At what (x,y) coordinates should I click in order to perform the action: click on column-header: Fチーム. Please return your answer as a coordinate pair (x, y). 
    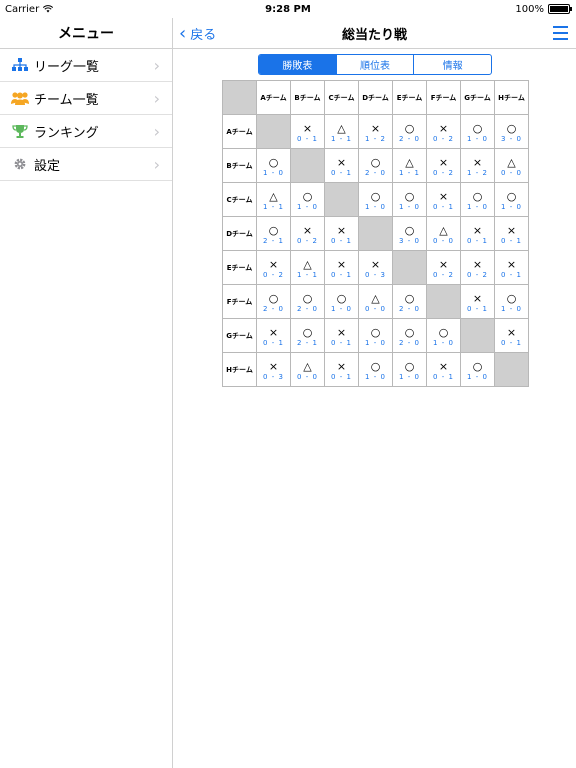
    Looking at the image, I should click on (443, 97).